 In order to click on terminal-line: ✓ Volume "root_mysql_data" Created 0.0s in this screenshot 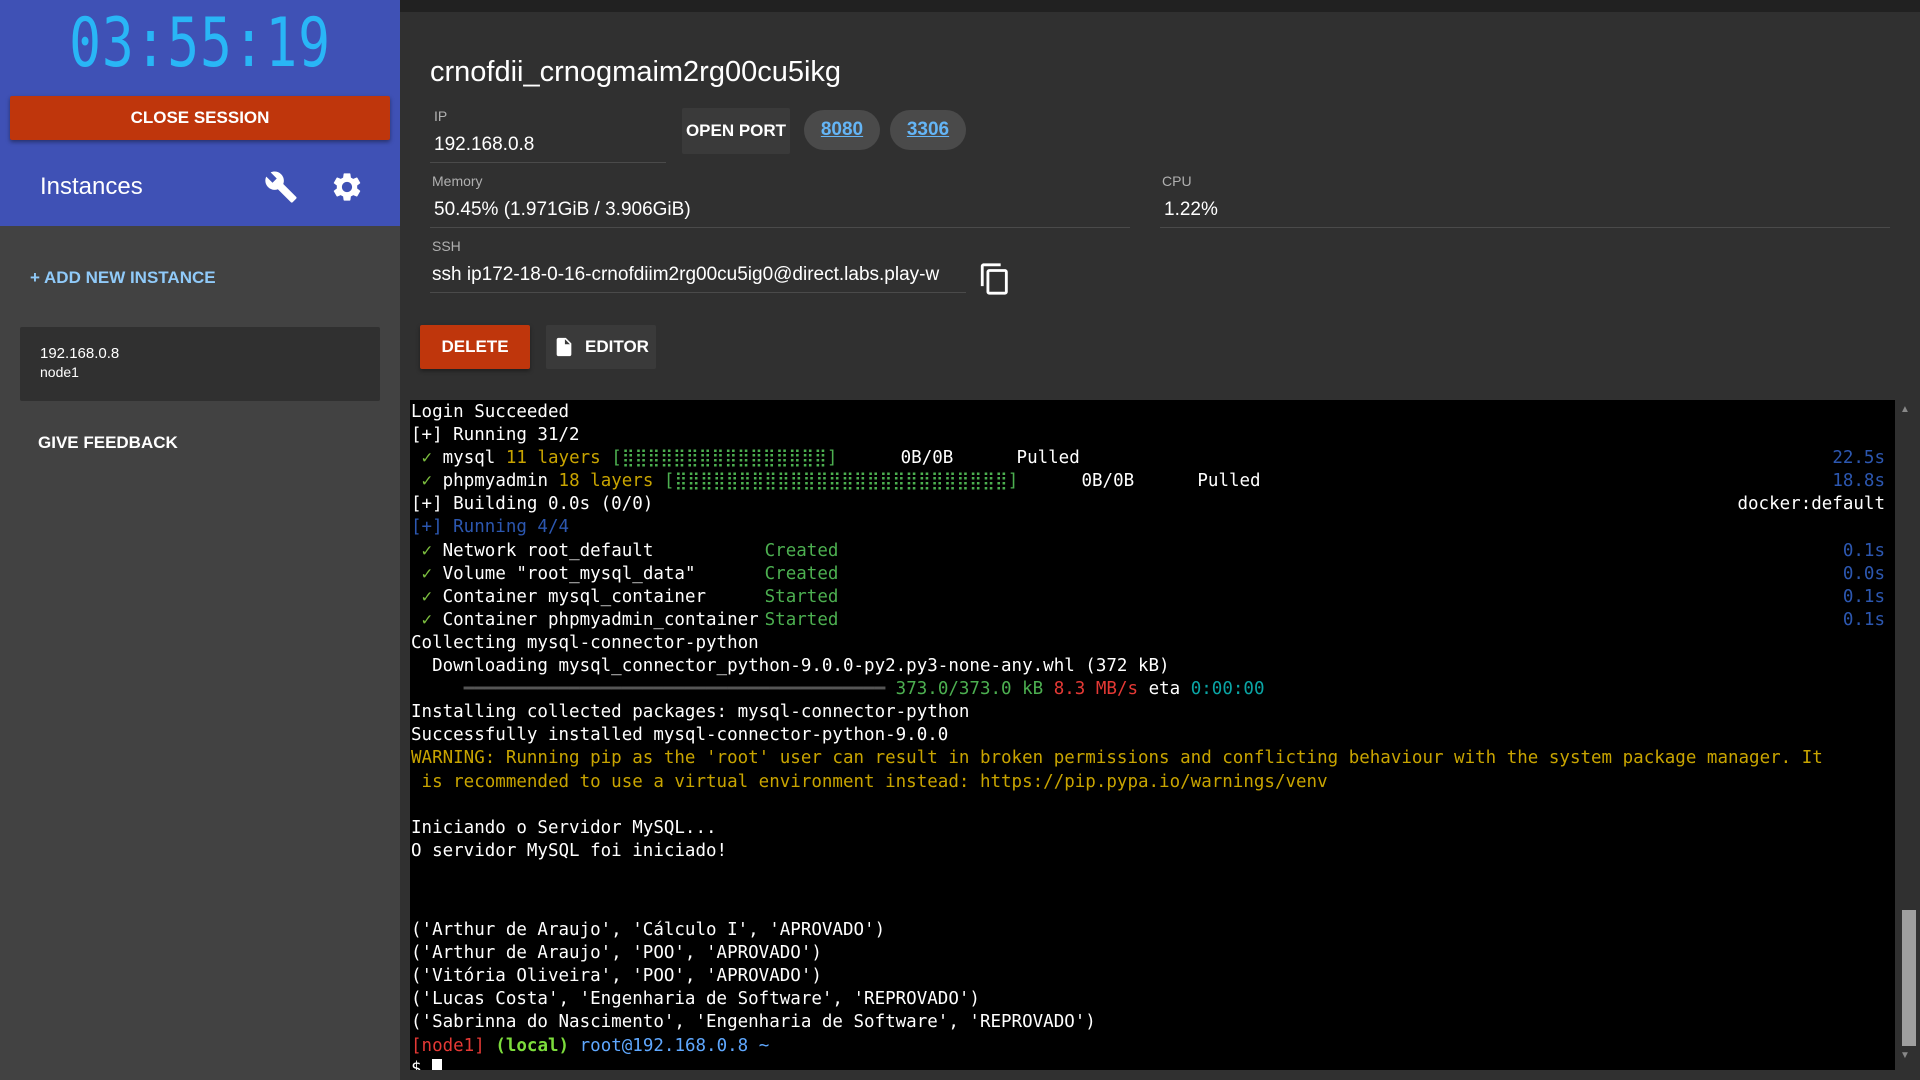, I will do `click(1153, 574)`.